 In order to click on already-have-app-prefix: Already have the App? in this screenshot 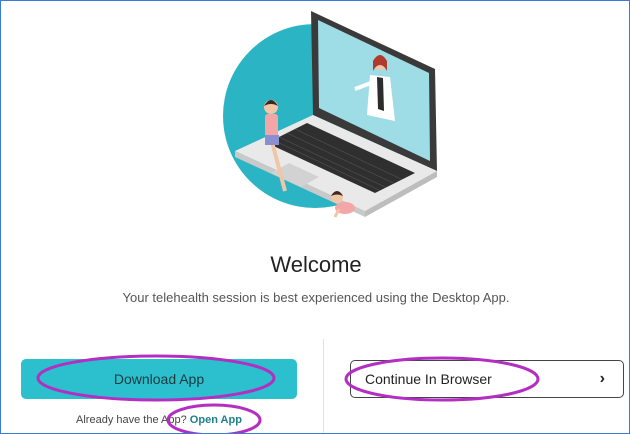, I will do `click(131, 420)`.